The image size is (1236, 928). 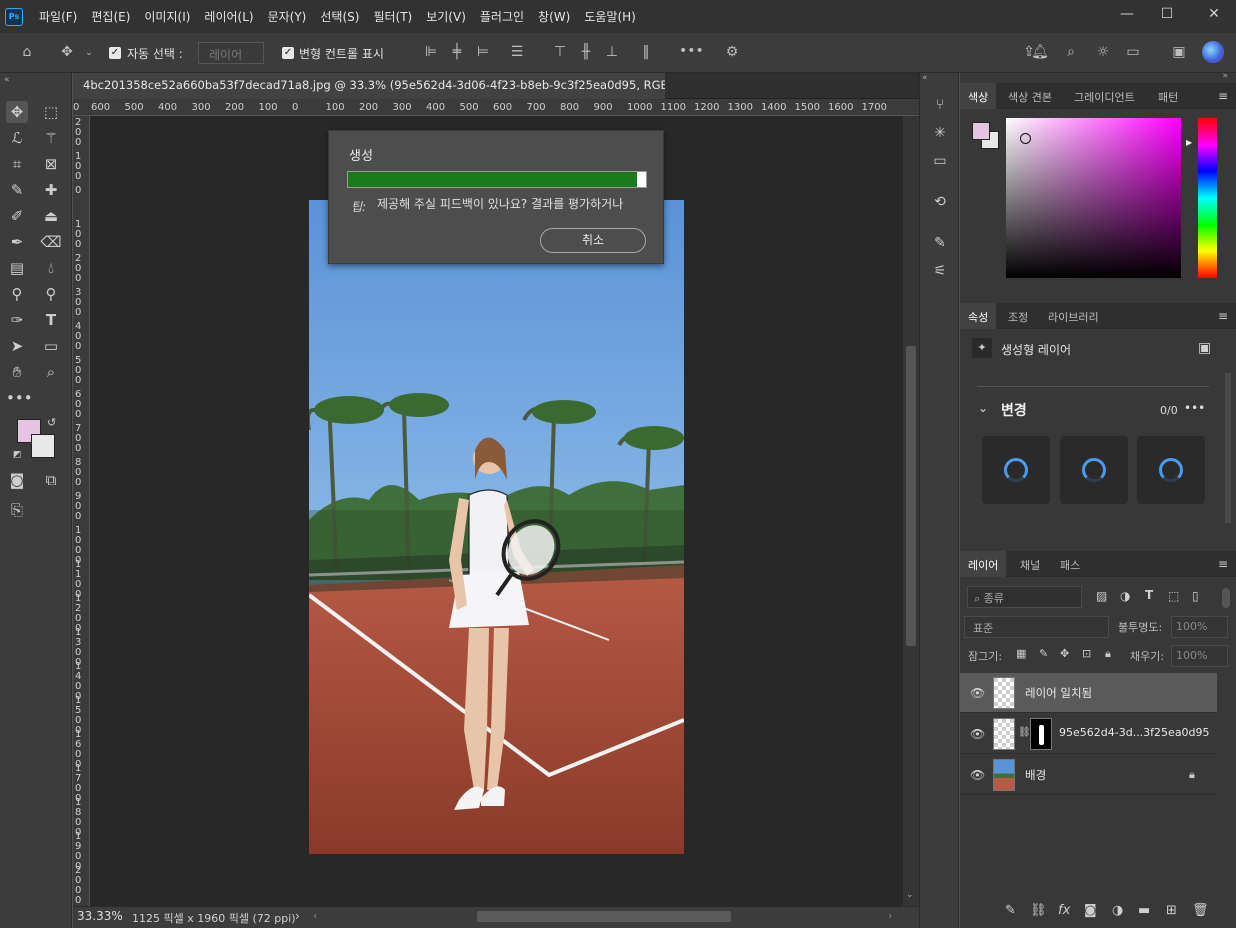 I want to click on filter-image-icon: ▨, so click(x=1101, y=596).